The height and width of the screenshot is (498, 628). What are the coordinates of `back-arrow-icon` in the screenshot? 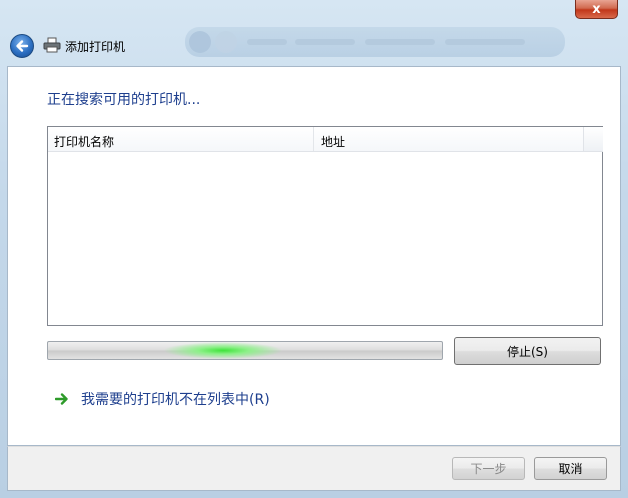 It's located at (22, 46).